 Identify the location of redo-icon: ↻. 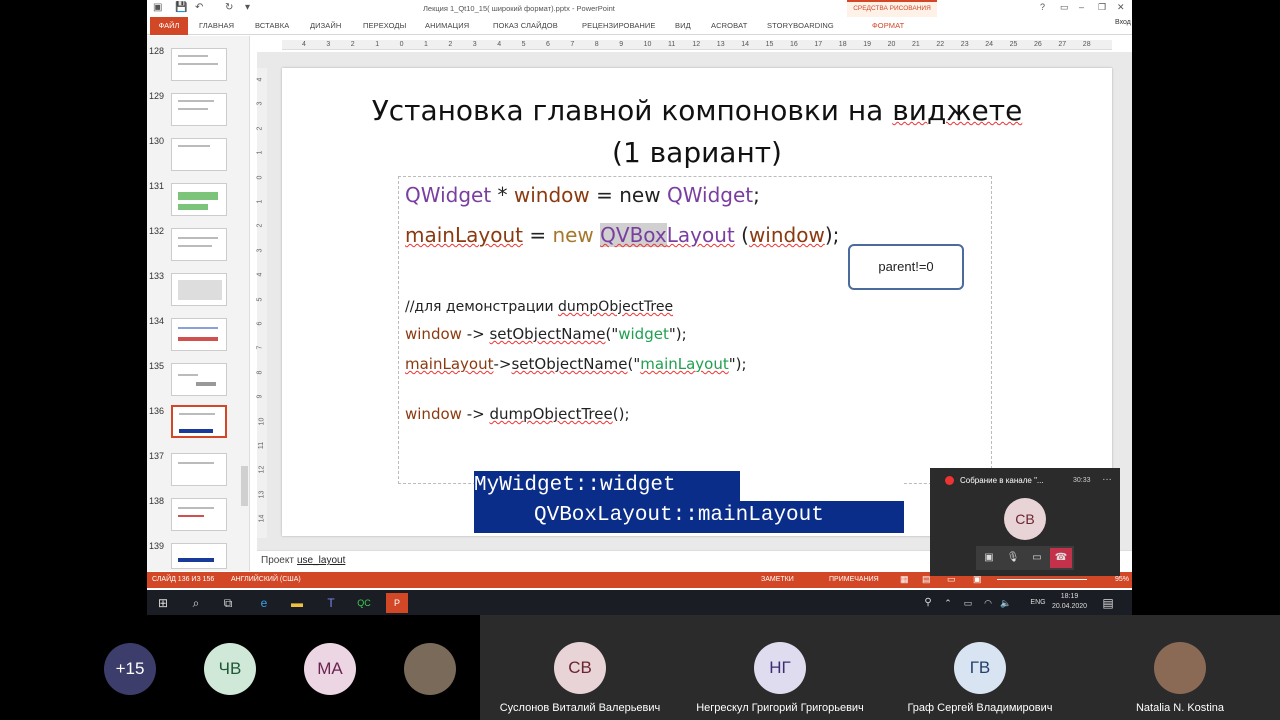
(229, 7).